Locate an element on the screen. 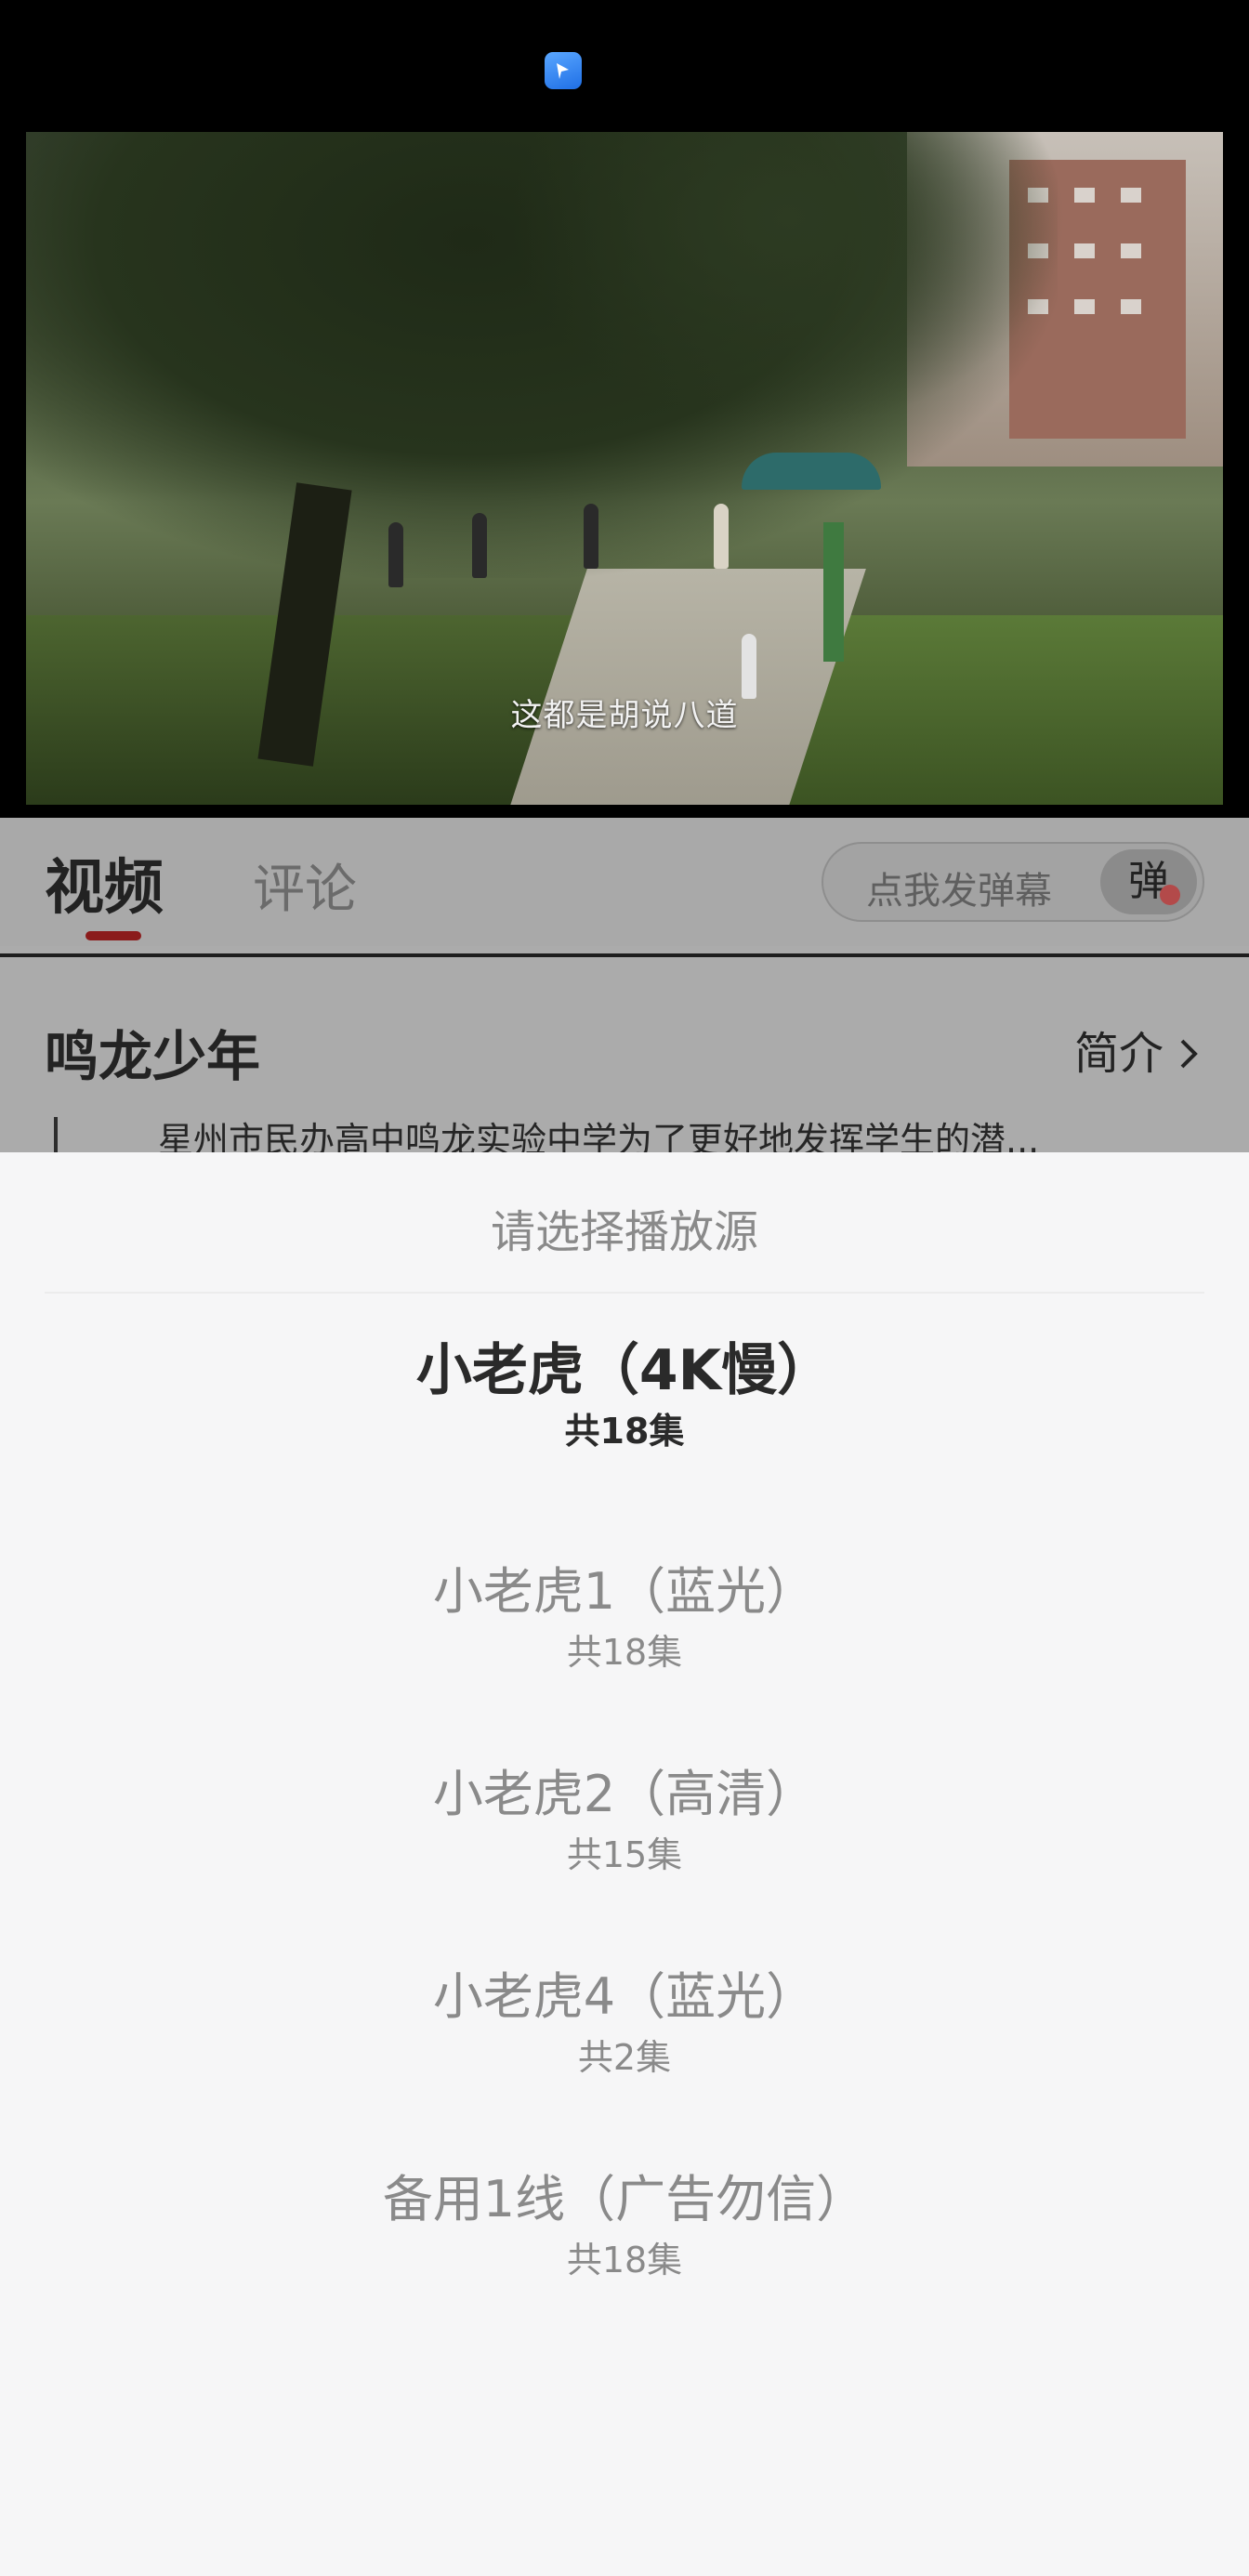 The height and width of the screenshot is (2576, 1249). intro-label: 简介 is located at coordinates (1118, 1054).